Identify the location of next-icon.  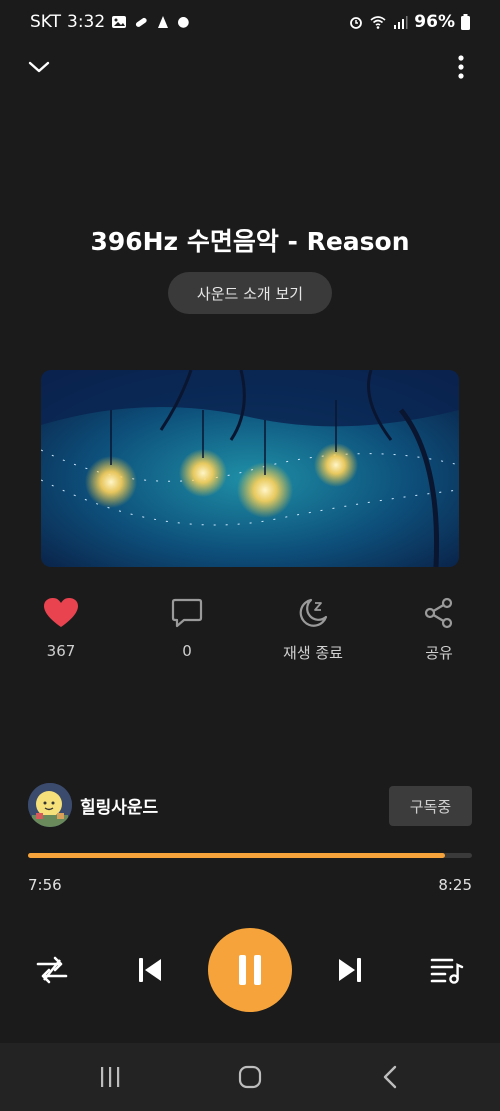
(350, 970).